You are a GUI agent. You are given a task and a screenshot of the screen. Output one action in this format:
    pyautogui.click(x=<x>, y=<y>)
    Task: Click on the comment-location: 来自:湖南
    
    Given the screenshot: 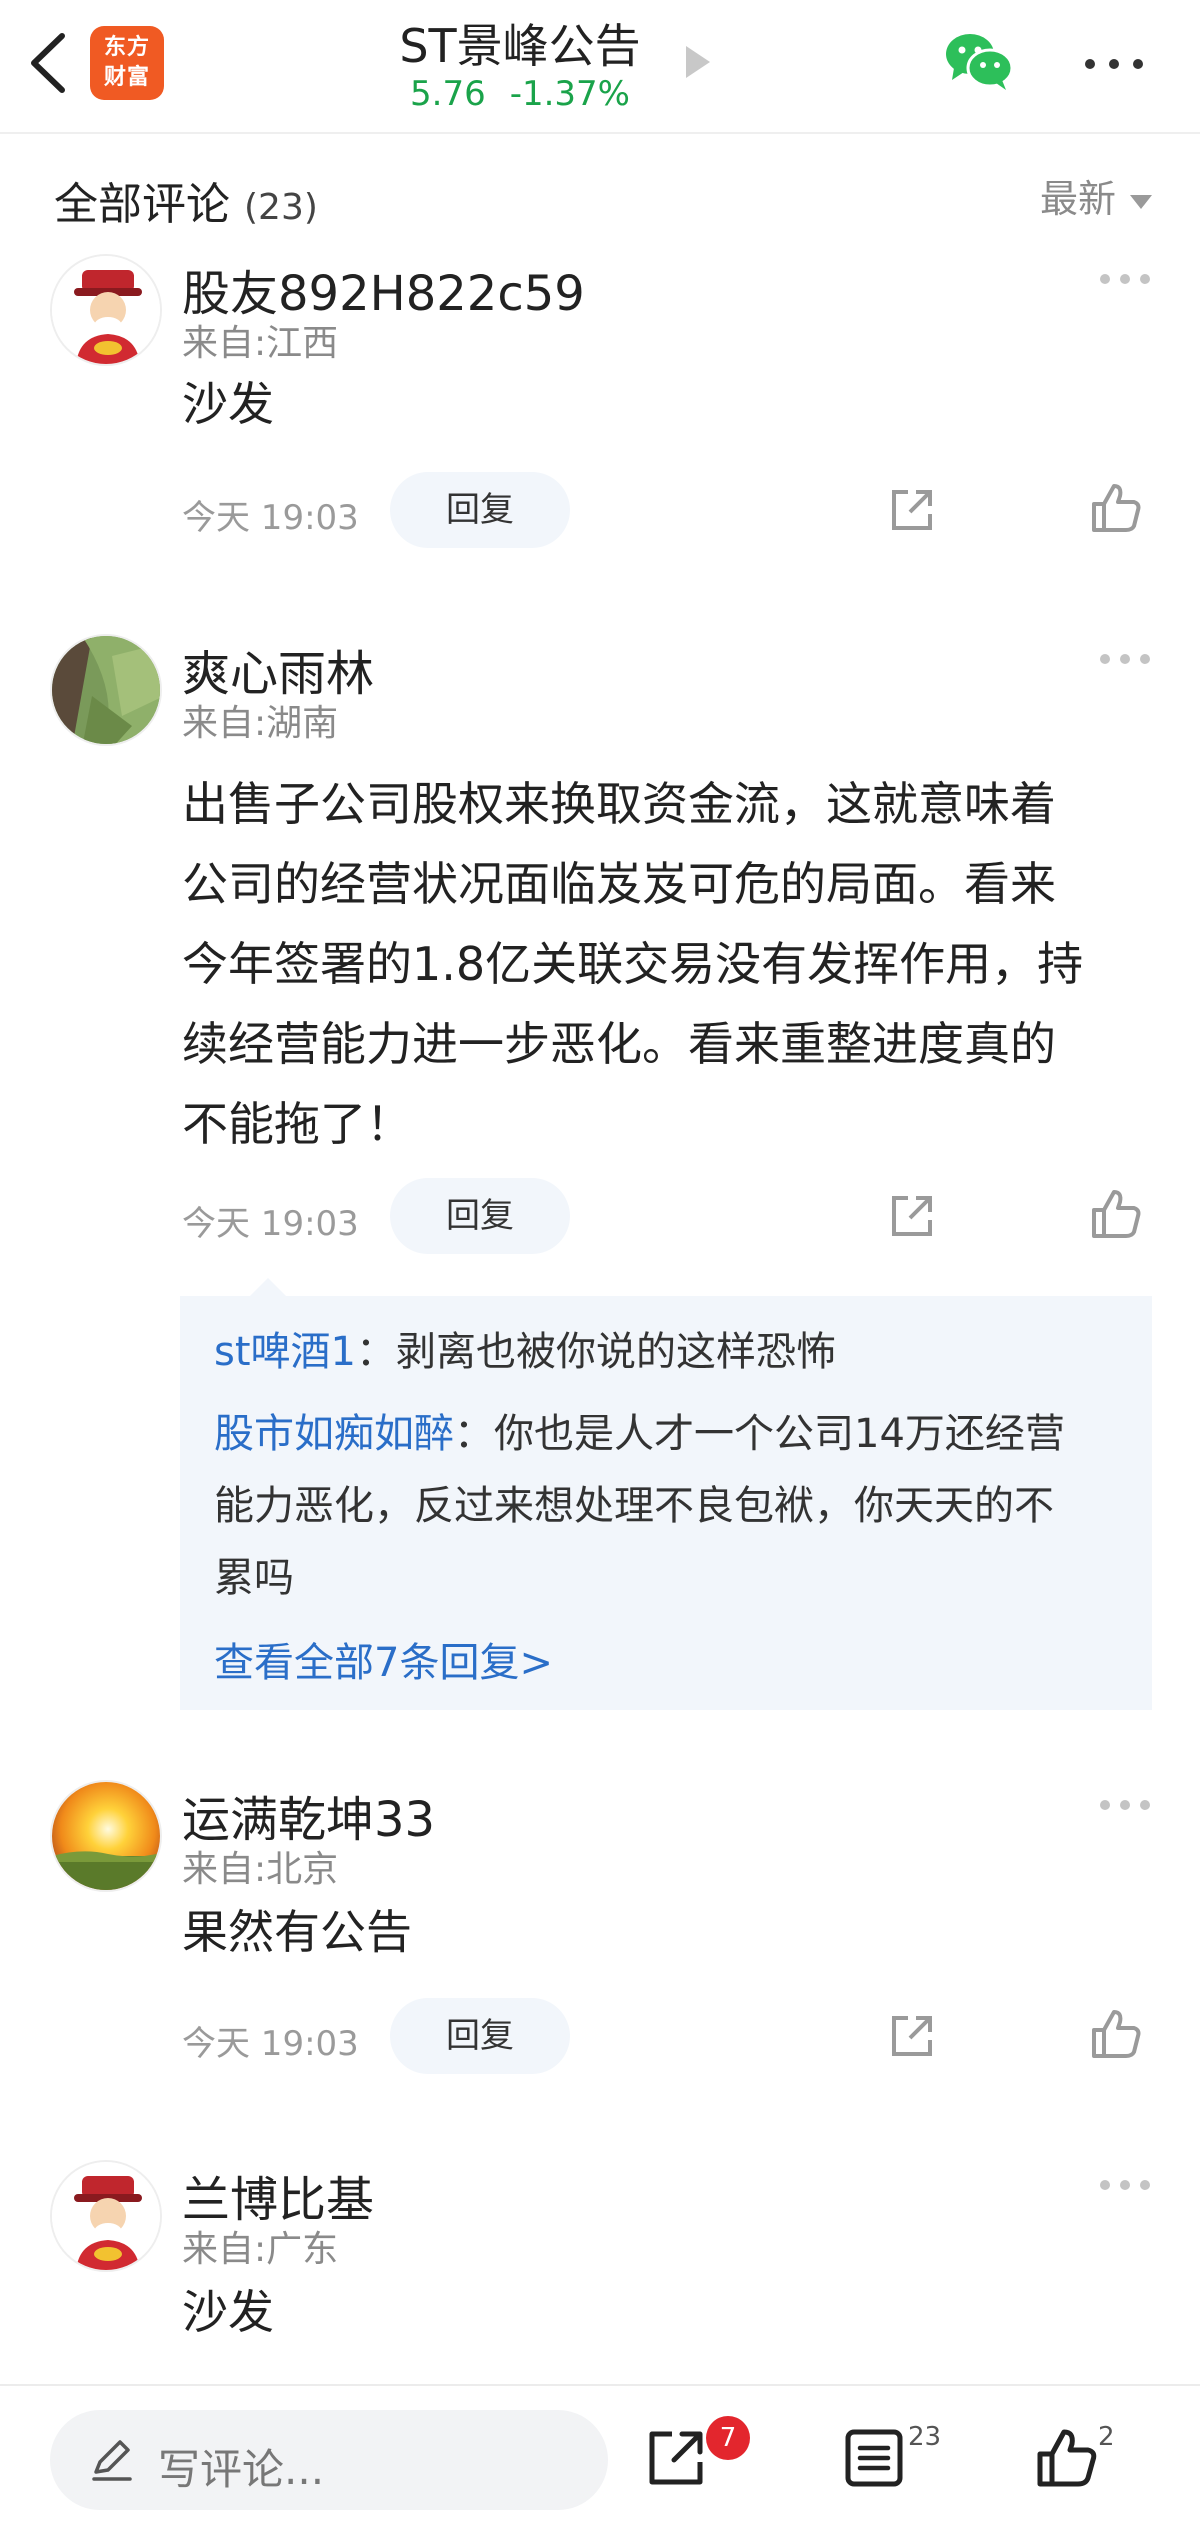 What is the action you would take?
    pyautogui.click(x=260, y=723)
    